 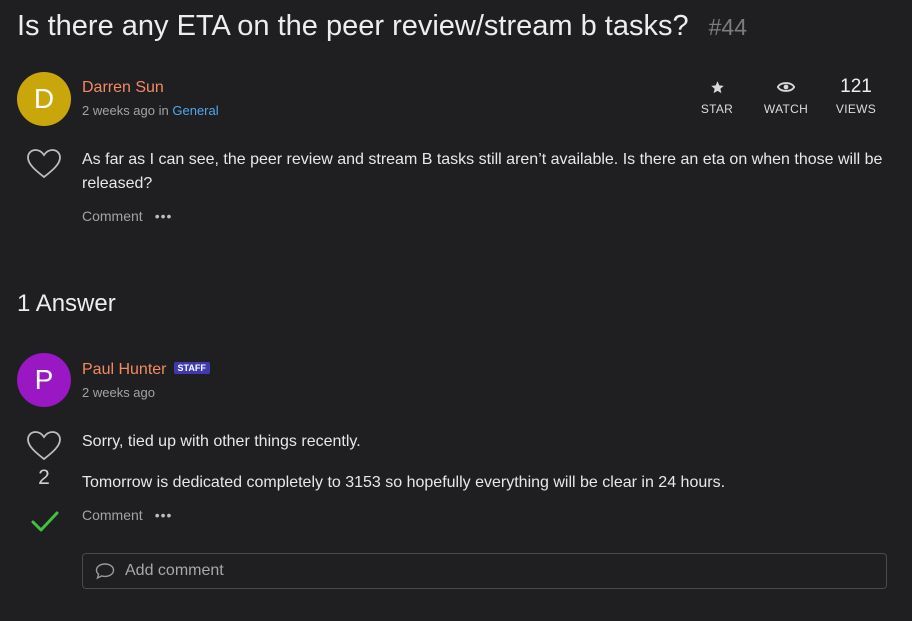 I want to click on like-heart-icon, so click(x=44, y=163).